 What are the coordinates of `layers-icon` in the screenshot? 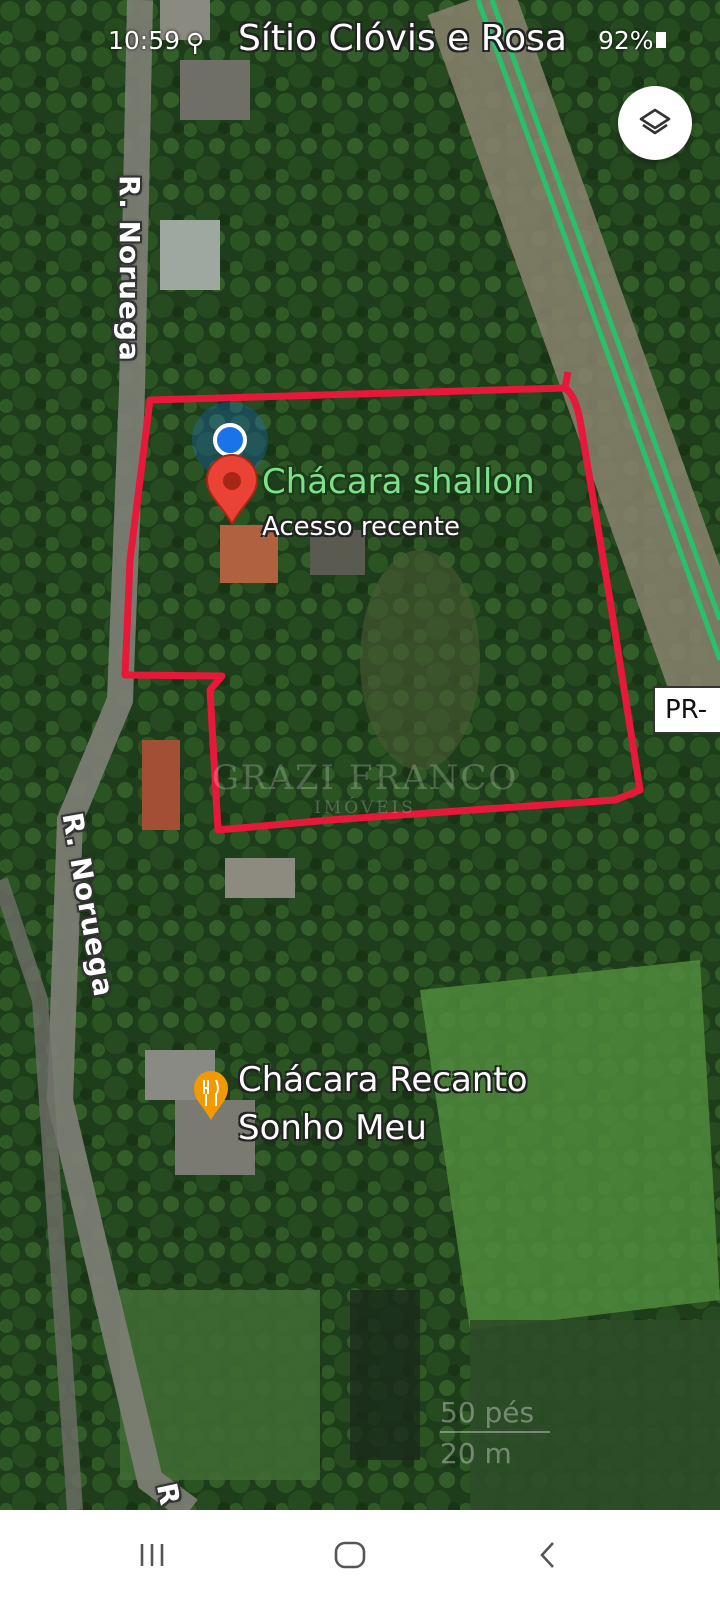 It's located at (655, 121).